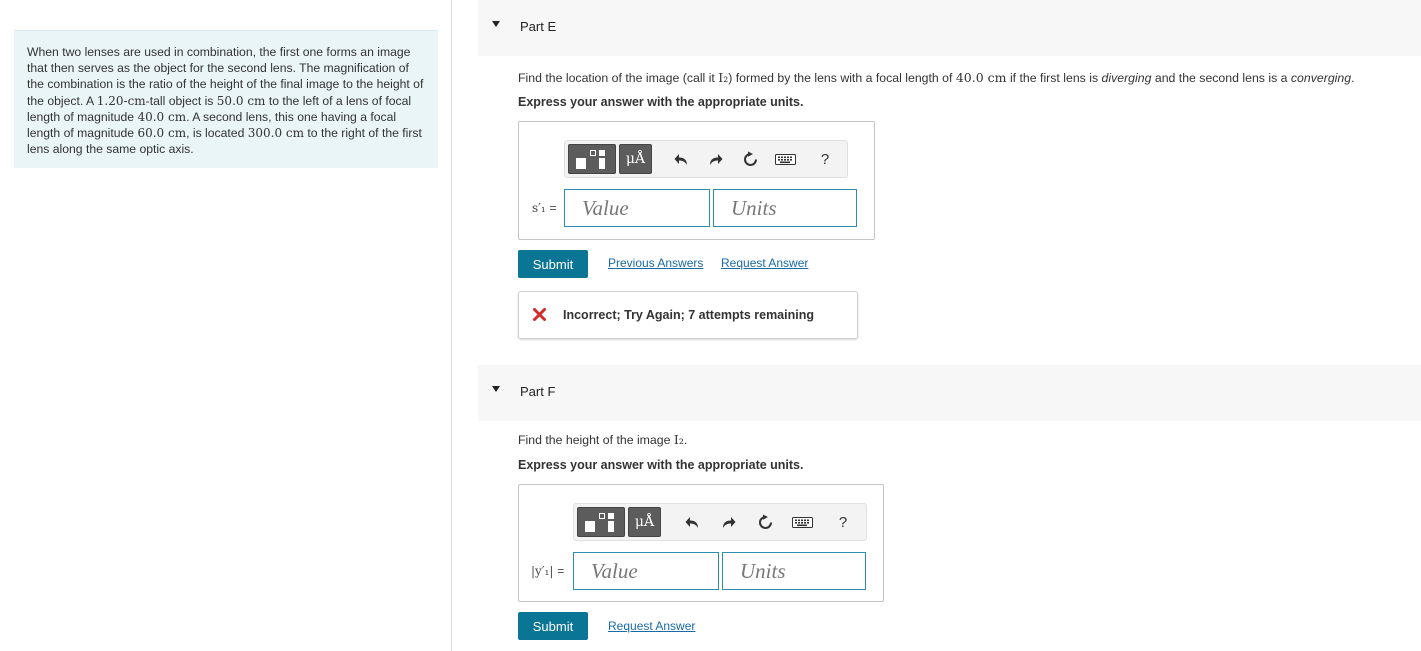  I want to click on part-f-variable-label: |y′₁| =, so click(548, 571).